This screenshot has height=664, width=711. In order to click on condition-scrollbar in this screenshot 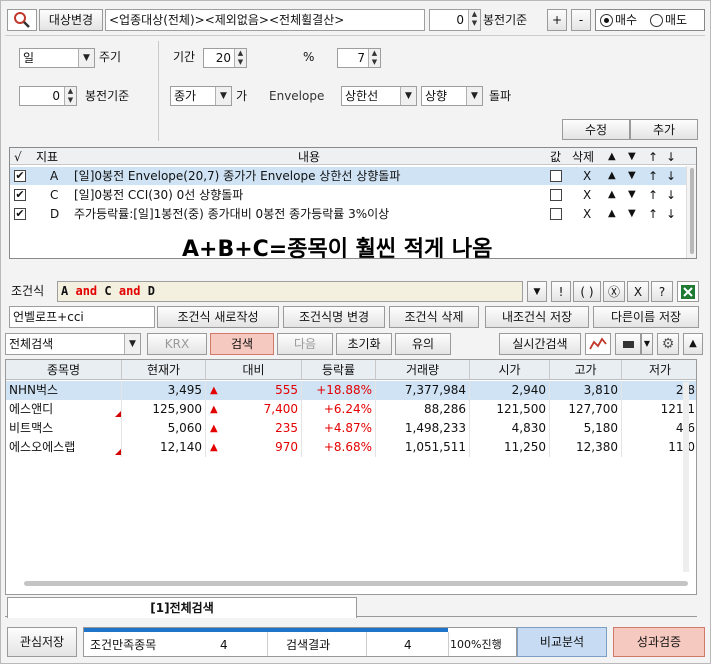, I will do `click(691, 212)`.